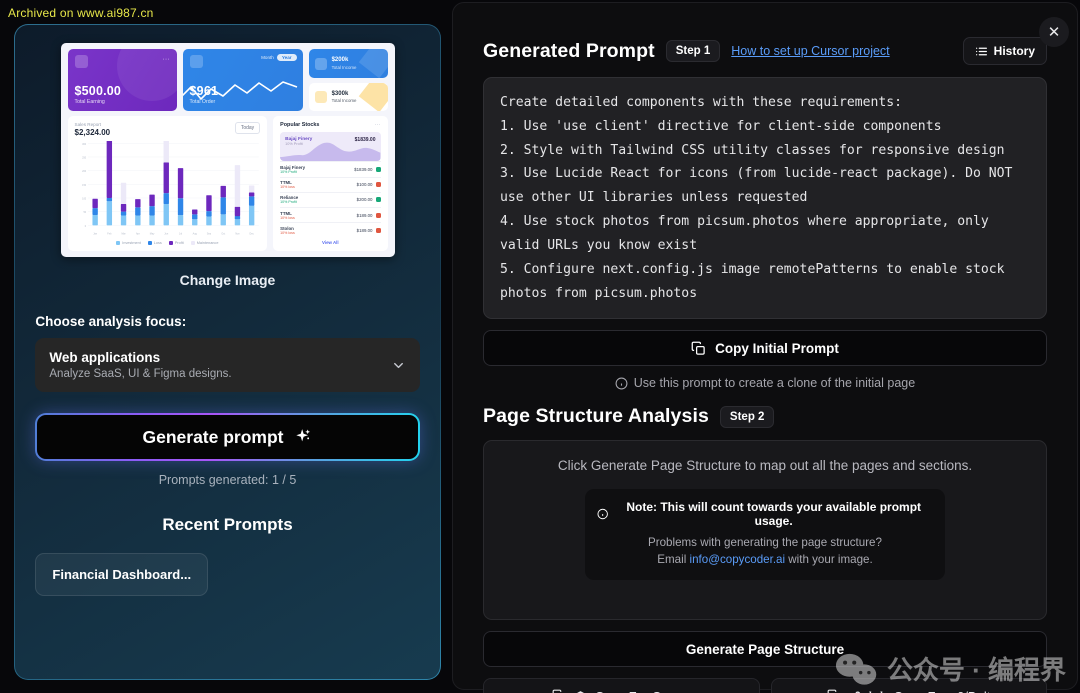 The height and width of the screenshot is (693, 1080). I want to click on legend-item: Investment, so click(128, 243).